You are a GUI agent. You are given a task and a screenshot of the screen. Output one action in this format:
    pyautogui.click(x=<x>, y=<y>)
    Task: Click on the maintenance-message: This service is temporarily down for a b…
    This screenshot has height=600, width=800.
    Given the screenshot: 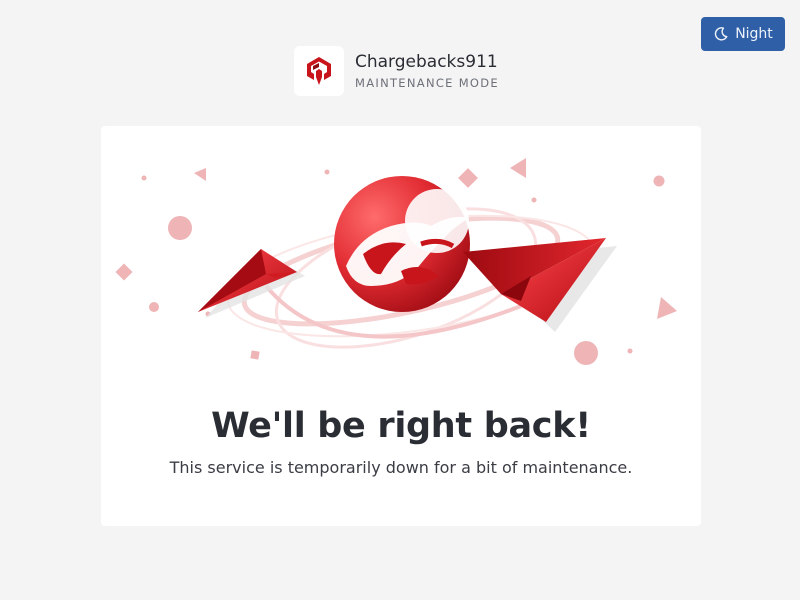 What is the action you would take?
    pyautogui.click(x=401, y=467)
    